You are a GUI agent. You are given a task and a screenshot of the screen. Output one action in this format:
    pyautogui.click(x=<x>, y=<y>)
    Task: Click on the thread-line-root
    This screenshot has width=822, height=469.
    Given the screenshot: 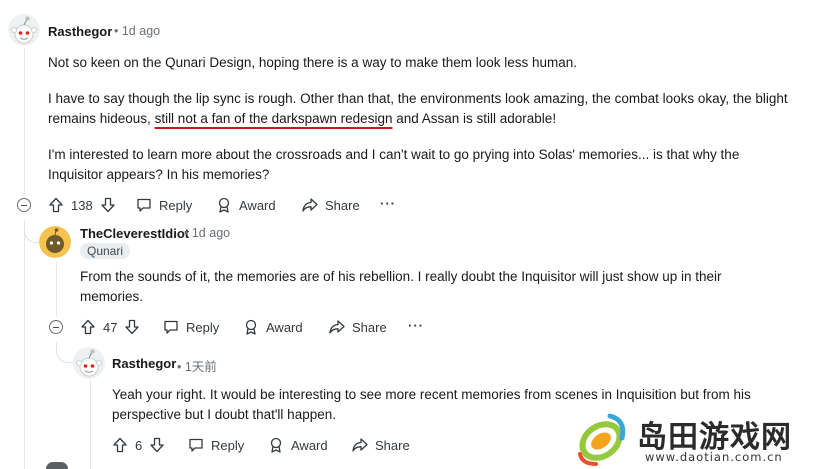 What is the action you would take?
    pyautogui.click(x=24, y=121)
    